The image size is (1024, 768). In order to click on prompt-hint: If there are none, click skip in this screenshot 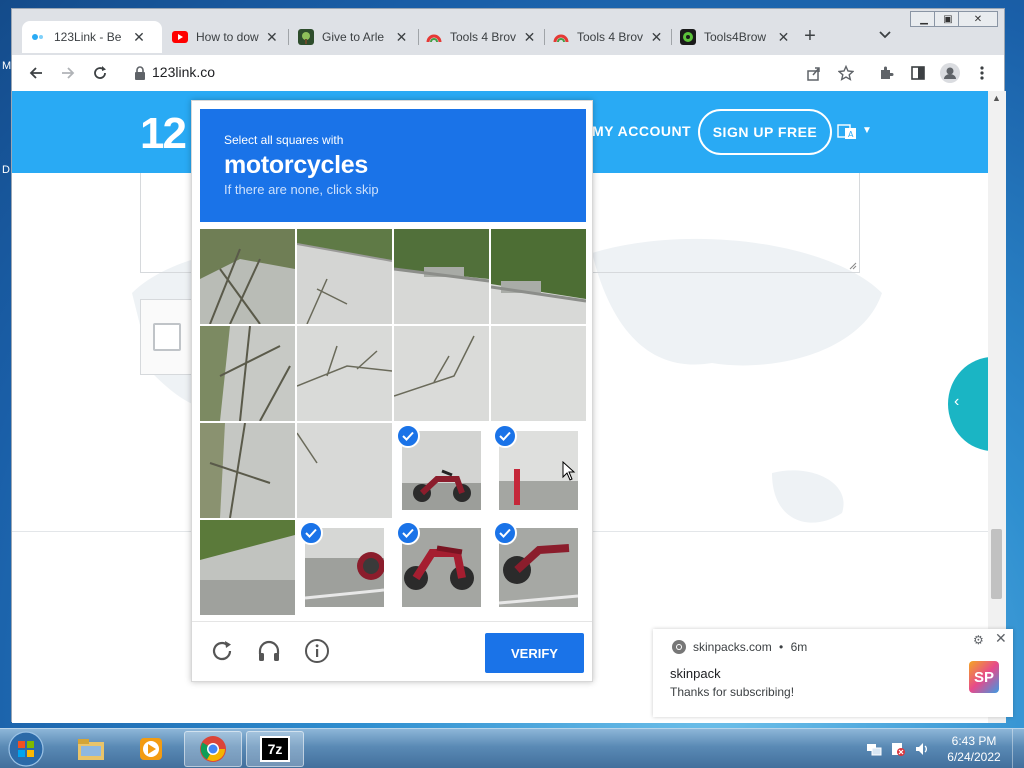, I will do `click(301, 189)`.